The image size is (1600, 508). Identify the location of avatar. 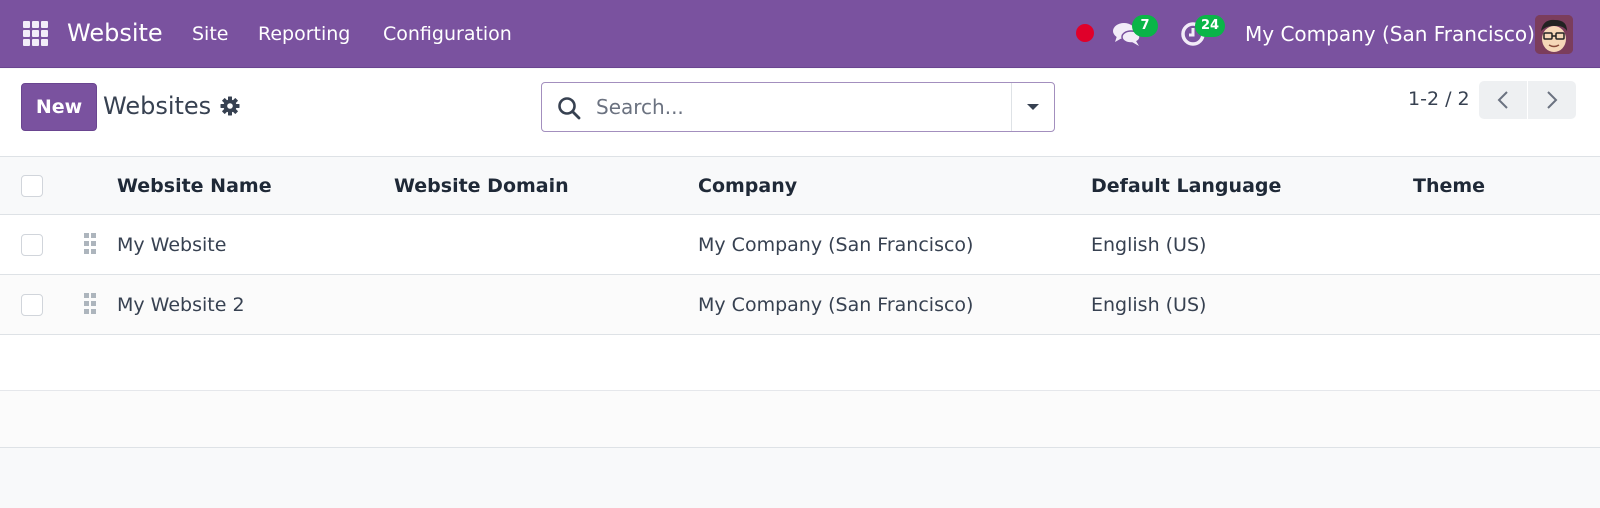
(1554, 34).